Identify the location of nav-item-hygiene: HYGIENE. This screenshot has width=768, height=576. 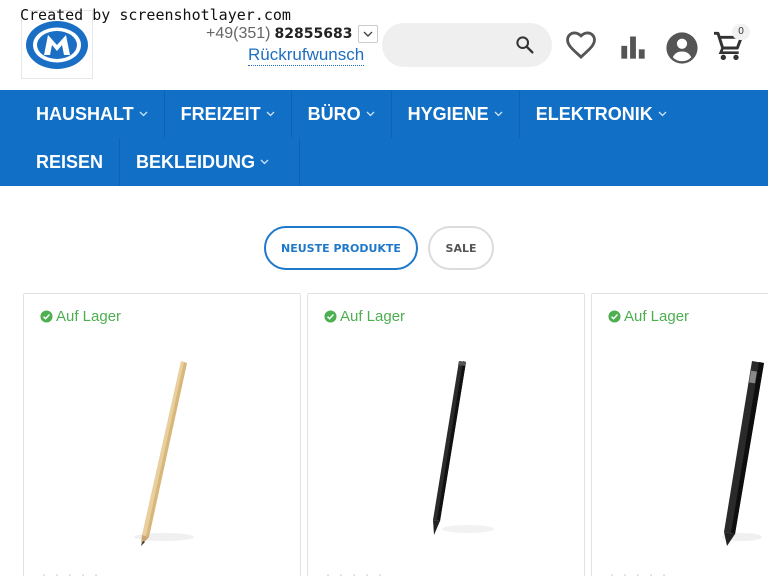
(456, 114).